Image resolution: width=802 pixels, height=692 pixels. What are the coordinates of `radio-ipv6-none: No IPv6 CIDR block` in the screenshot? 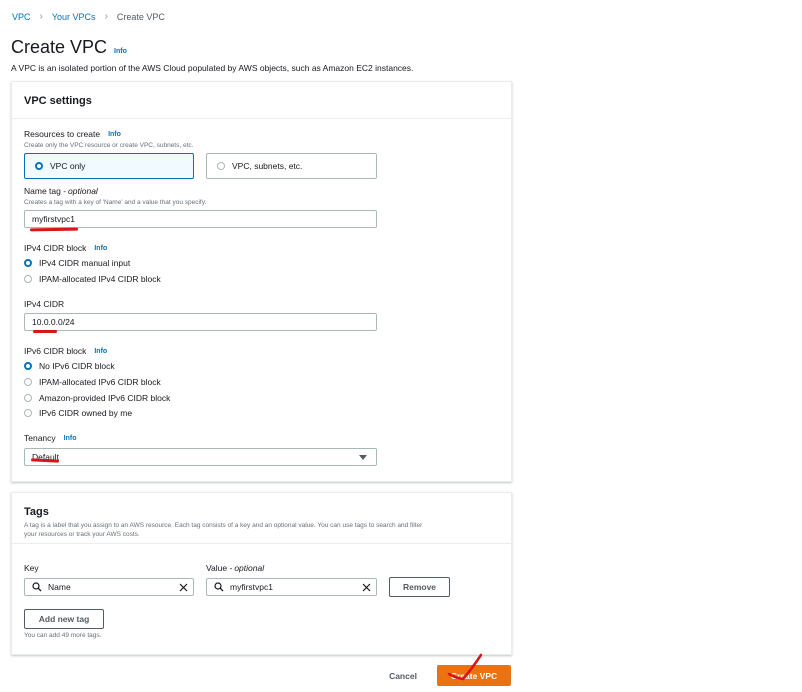 It's located at (69, 366).